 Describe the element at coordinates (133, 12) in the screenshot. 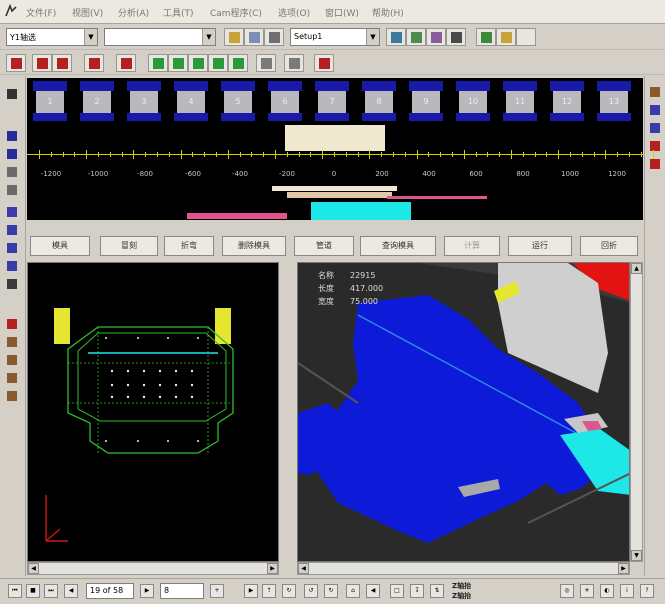

I see `menu-analyze: 分析(A)` at that location.